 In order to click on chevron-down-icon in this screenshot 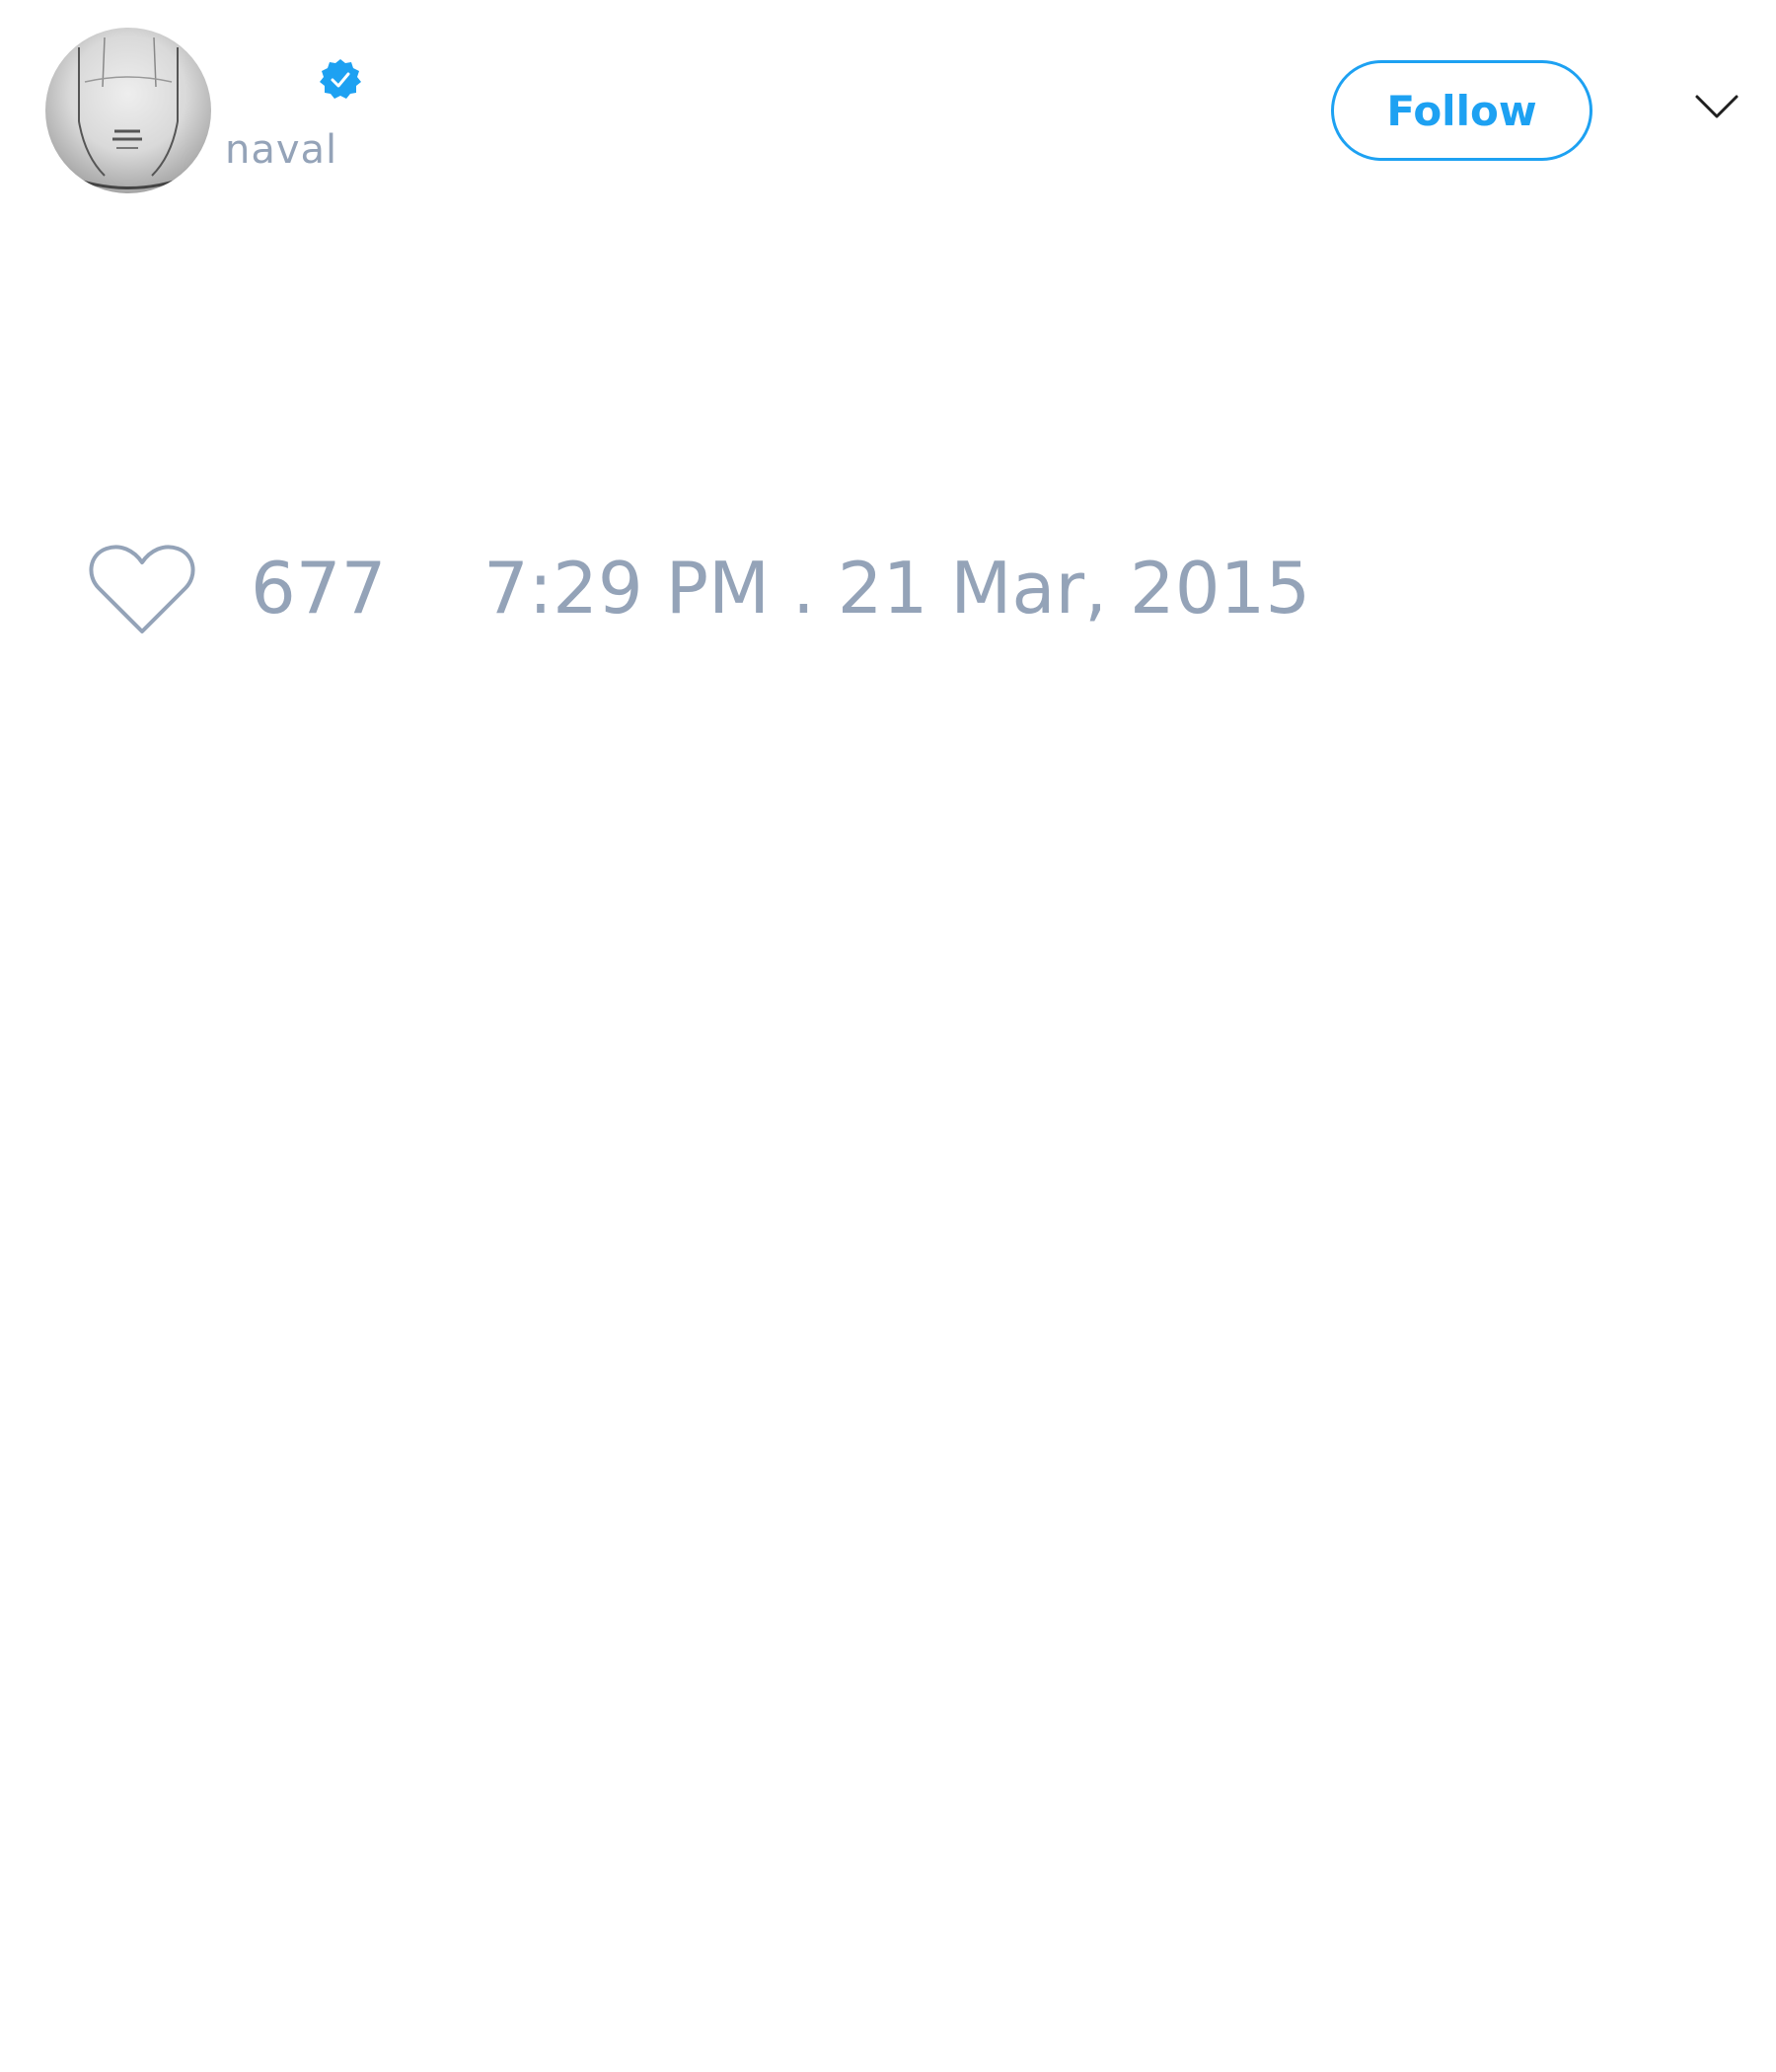, I will do `click(1717, 108)`.